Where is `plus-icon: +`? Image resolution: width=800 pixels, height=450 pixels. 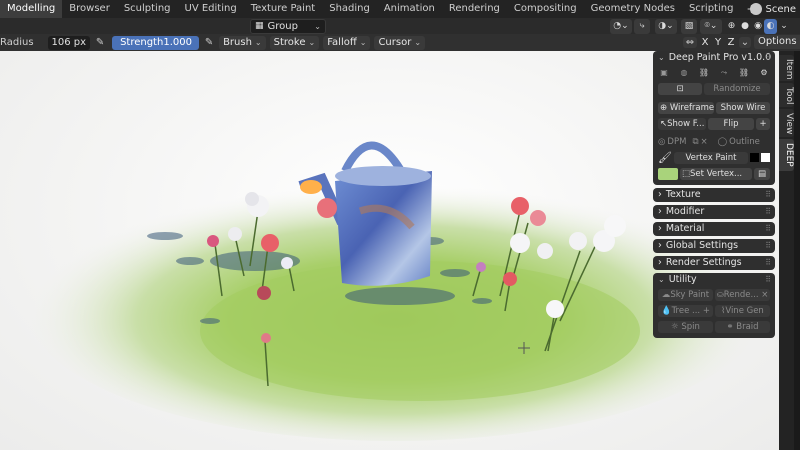 plus-icon: + is located at coordinates (706, 311).